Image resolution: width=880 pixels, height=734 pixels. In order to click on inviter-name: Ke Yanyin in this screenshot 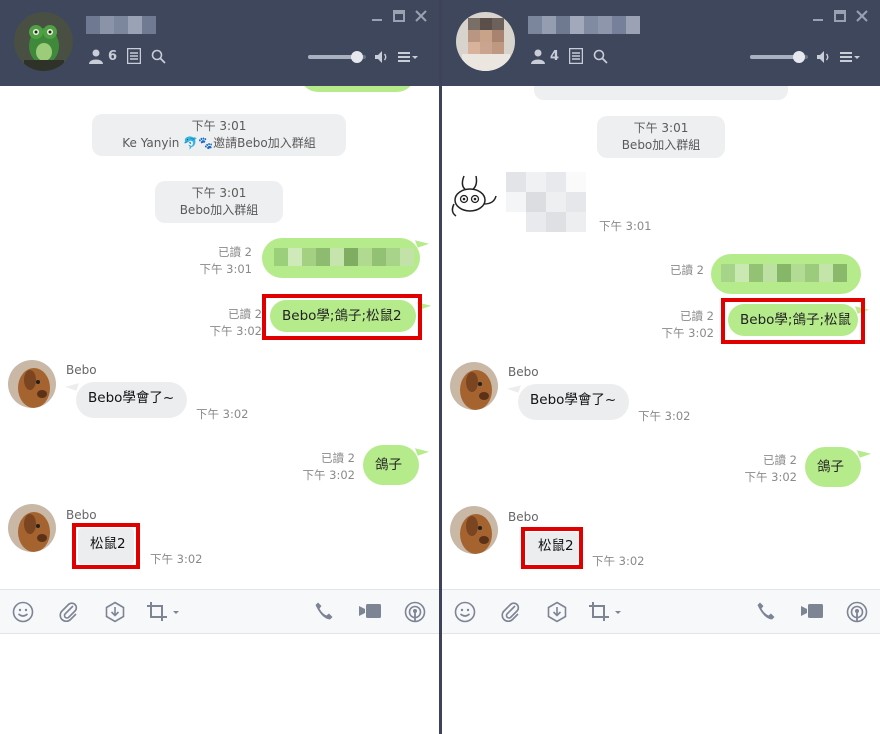, I will do `click(151, 143)`.